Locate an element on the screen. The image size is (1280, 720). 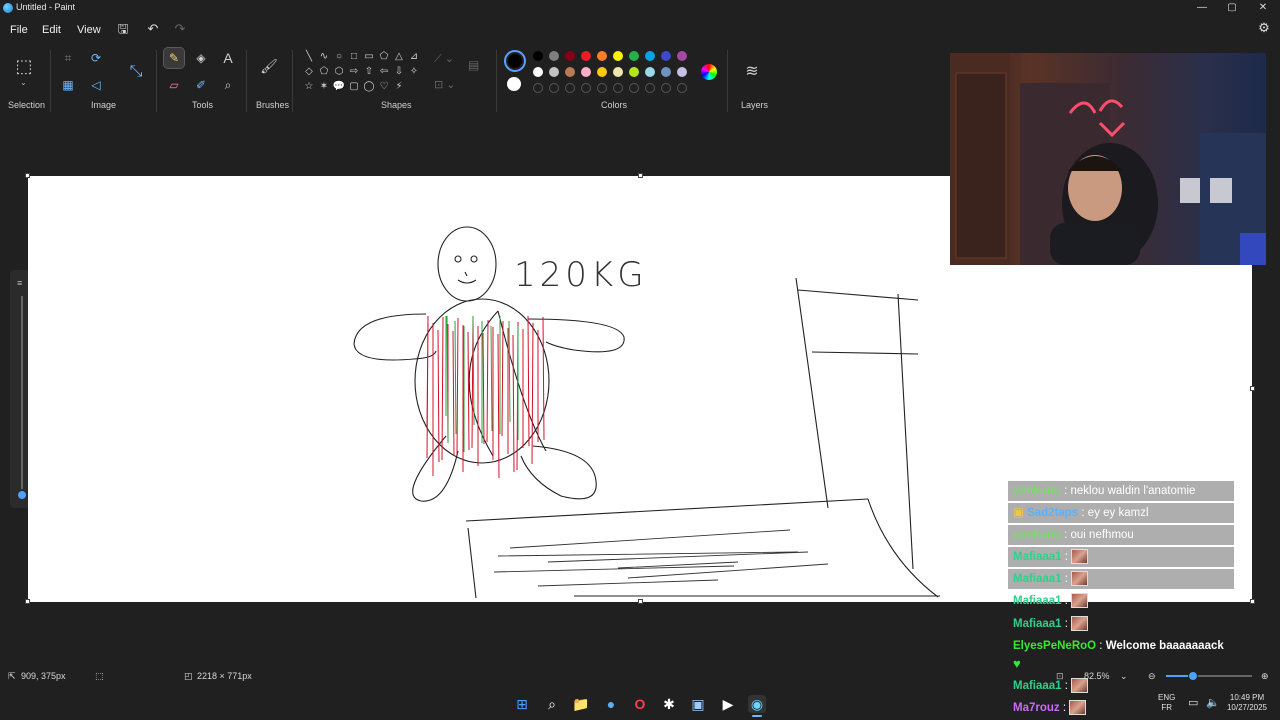
start-icon: ⊞ is located at coordinates (522, 704).